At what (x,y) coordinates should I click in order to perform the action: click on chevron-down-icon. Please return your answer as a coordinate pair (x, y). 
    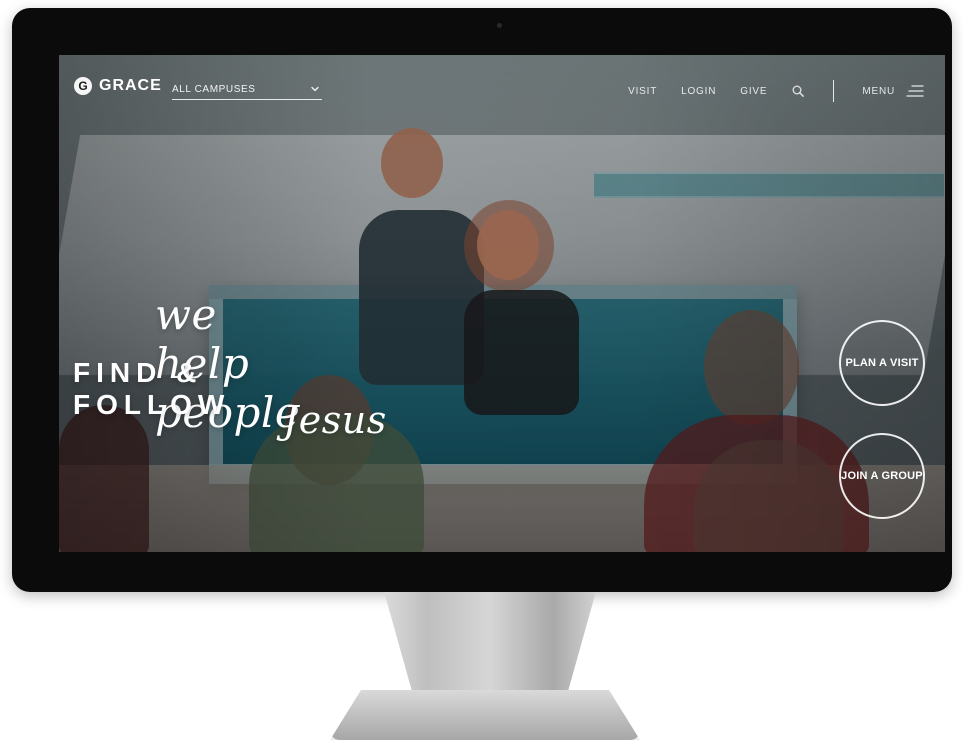
    Looking at the image, I should click on (315, 89).